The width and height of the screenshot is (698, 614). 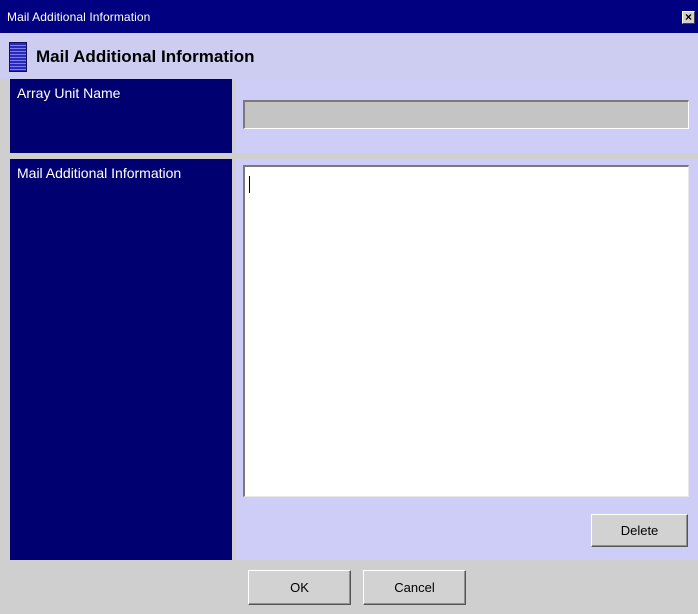 What do you see at coordinates (349, 16) in the screenshot?
I see `title-bar: Mail Additional Information ×` at bounding box center [349, 16].